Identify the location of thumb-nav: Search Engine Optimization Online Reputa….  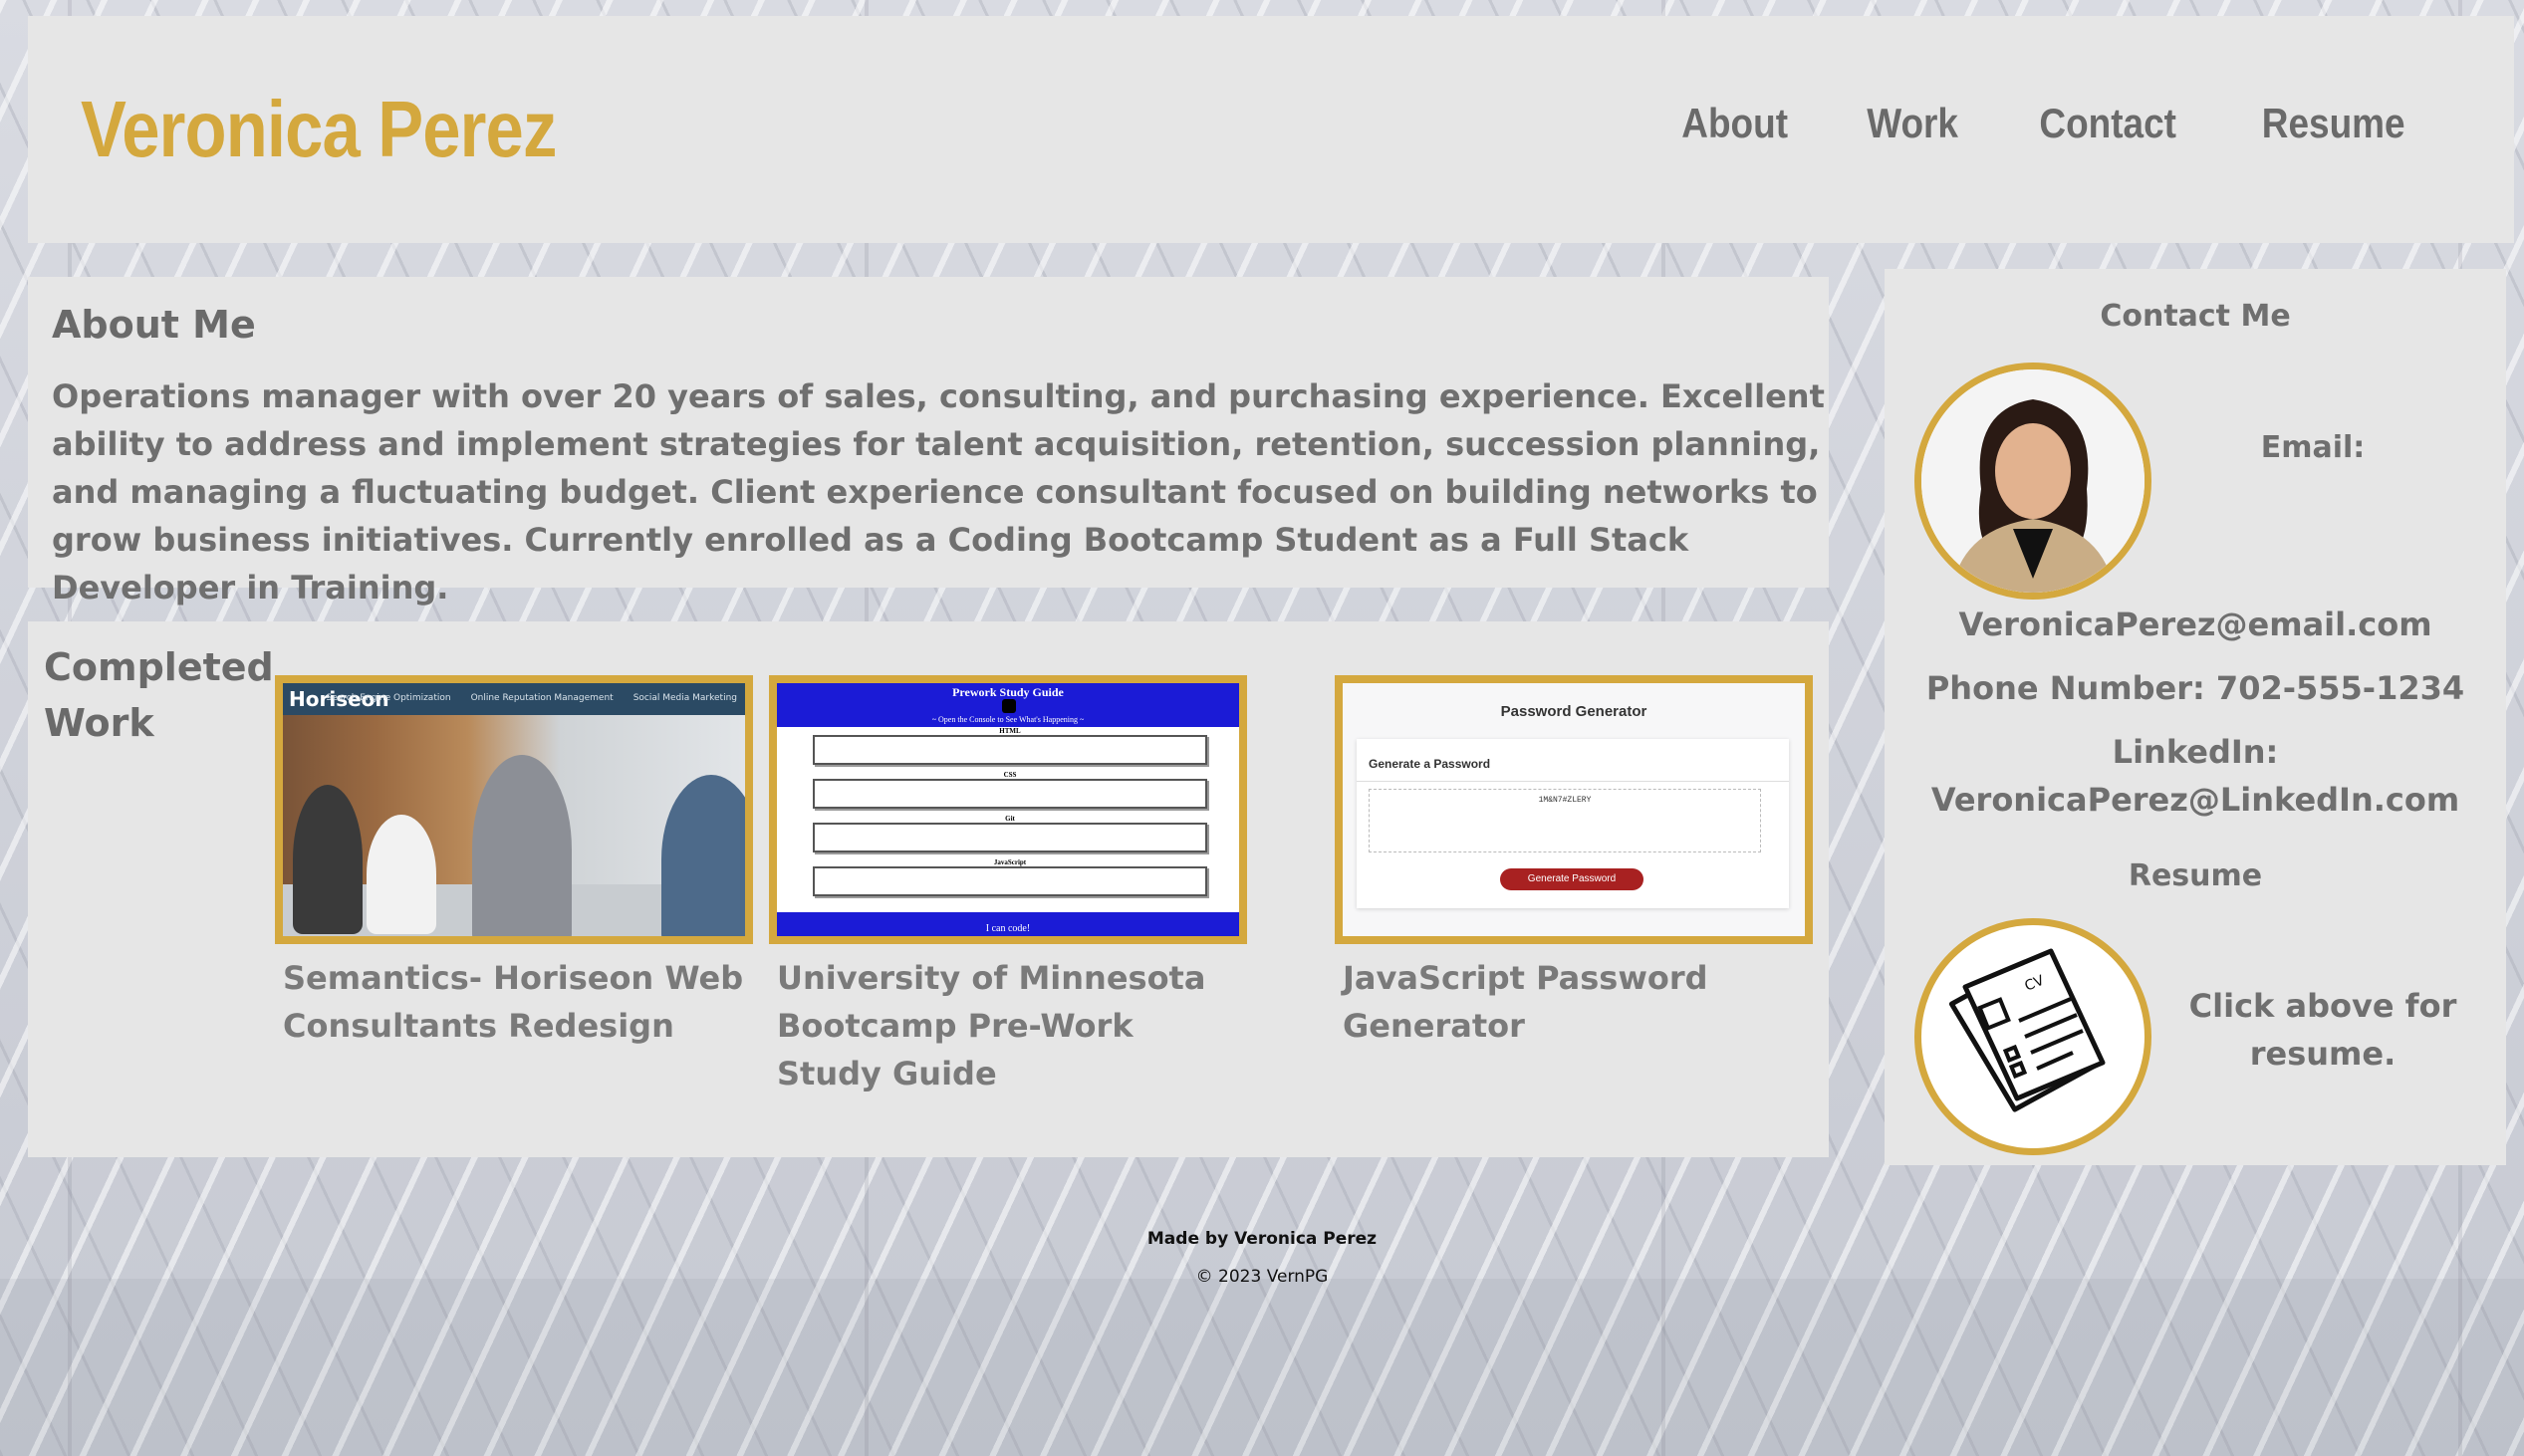
(532, 698).